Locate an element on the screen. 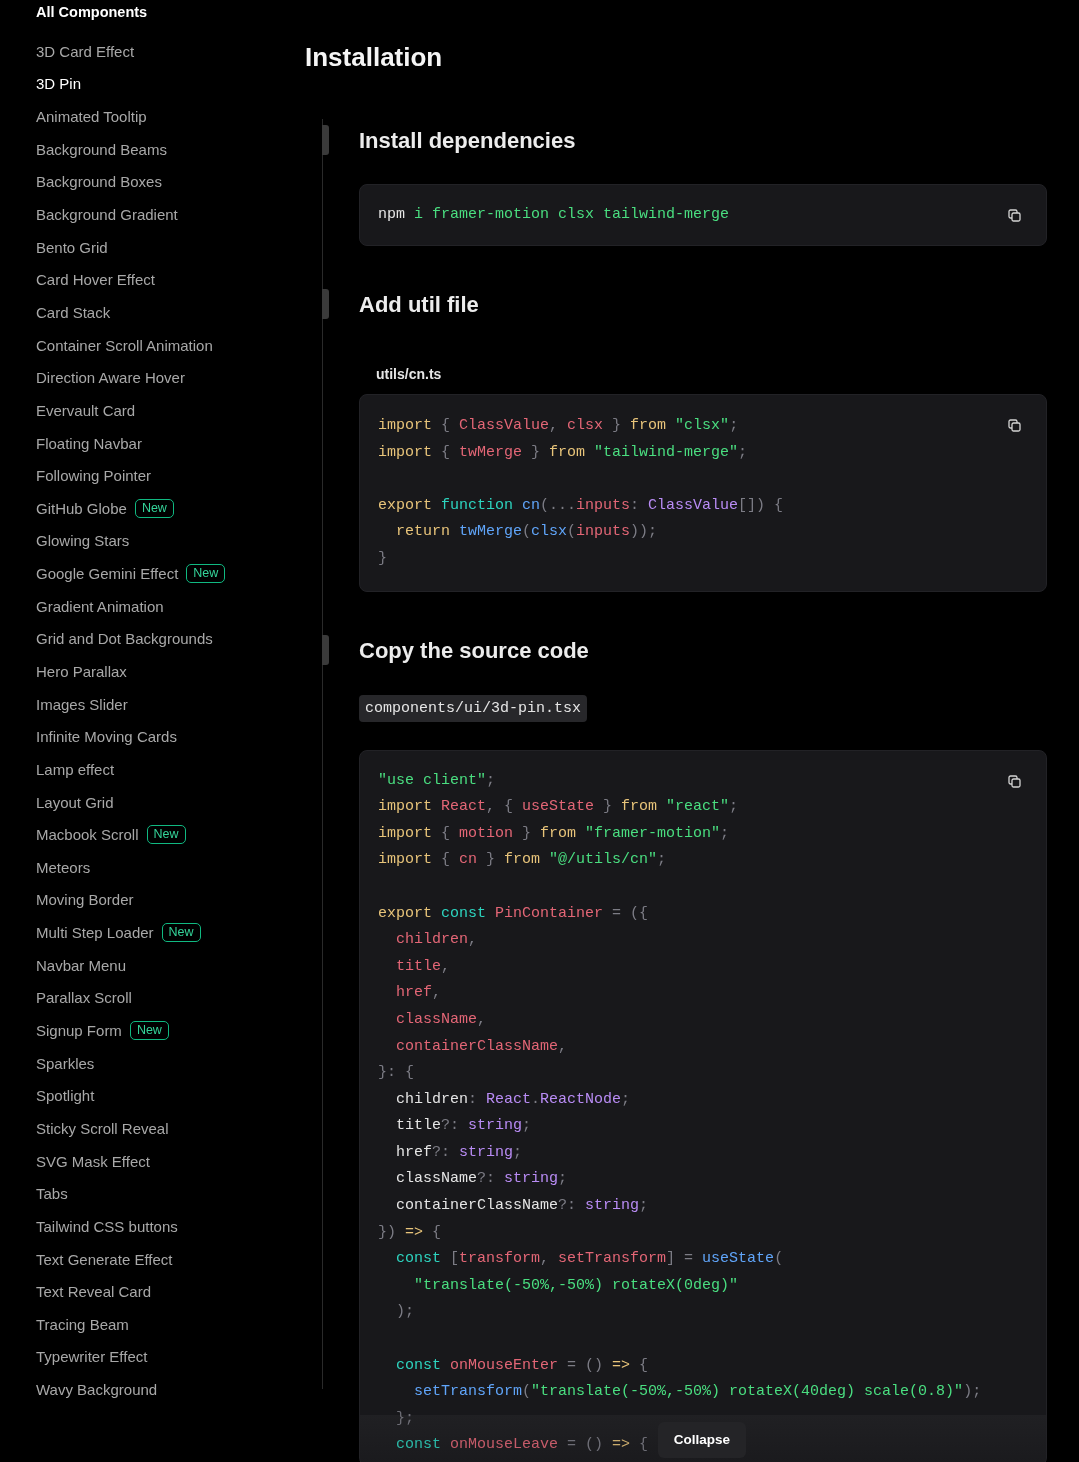  sidebar-heading: All Components is located at coordinates (92, 12).